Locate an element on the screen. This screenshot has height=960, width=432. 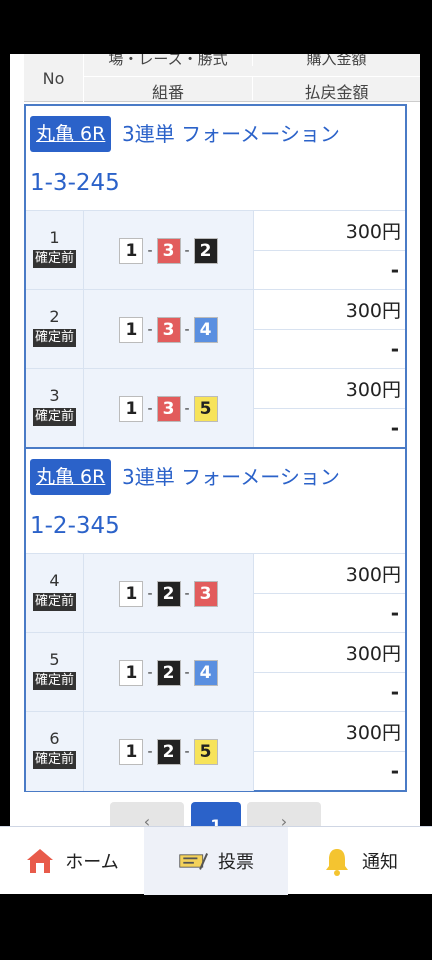
row-number: 4 is located at coordinates (54, 580).